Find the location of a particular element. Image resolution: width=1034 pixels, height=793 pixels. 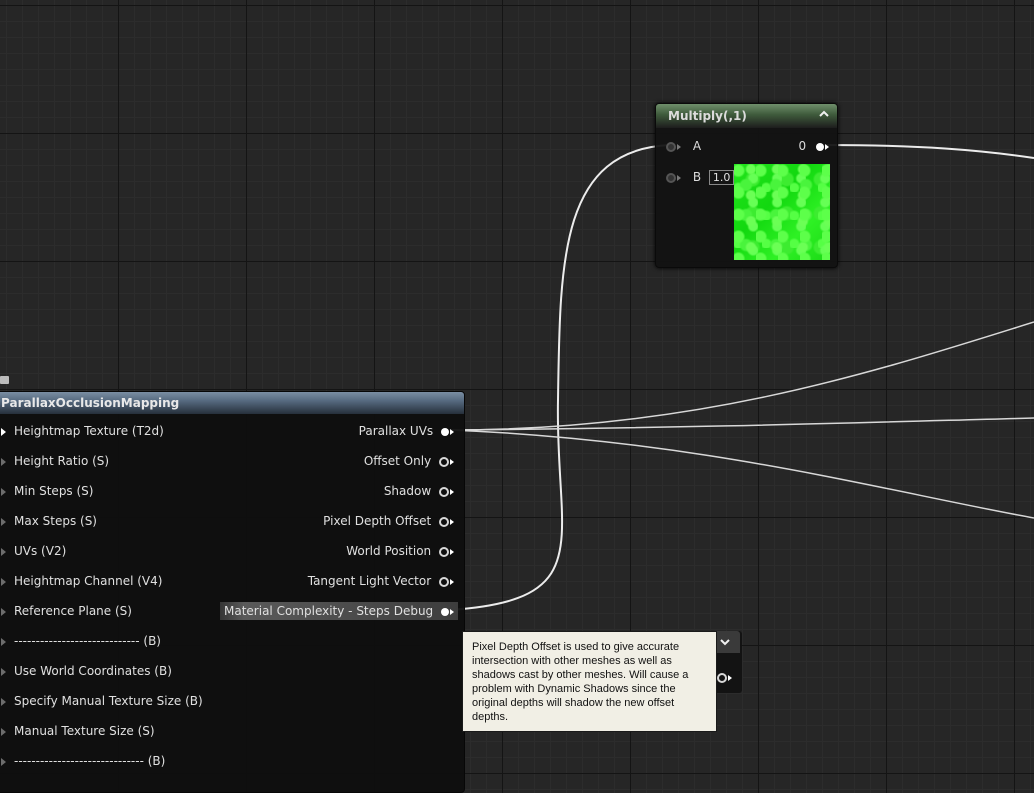

pom-output-offset-only: Offset Only is located at coordinates (409, 461).